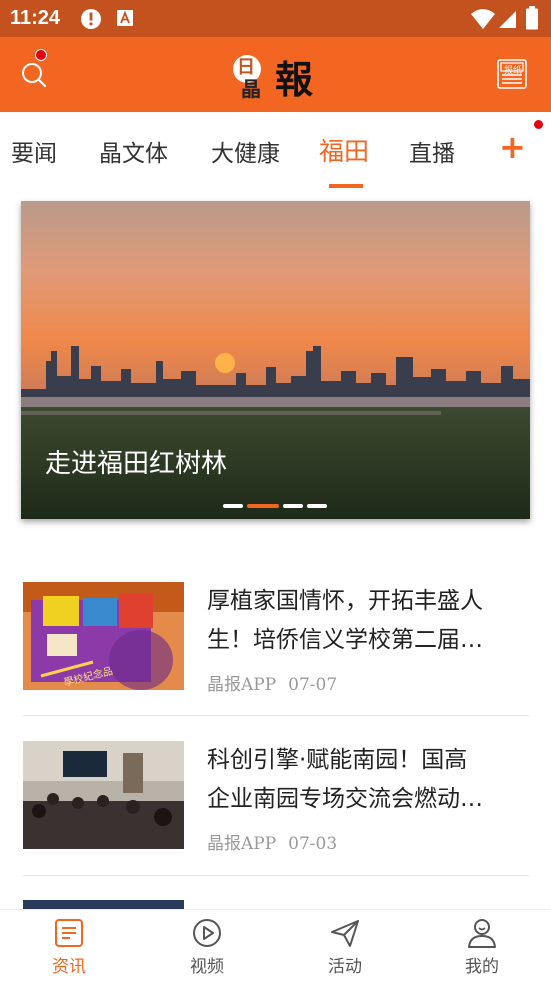 The width and height of the screenshot is (551, 982). What do you see at coordinates (34, 151) in the screenshot?
I see `tab-yaowen: 要闻` at bounding box center [34, 151].